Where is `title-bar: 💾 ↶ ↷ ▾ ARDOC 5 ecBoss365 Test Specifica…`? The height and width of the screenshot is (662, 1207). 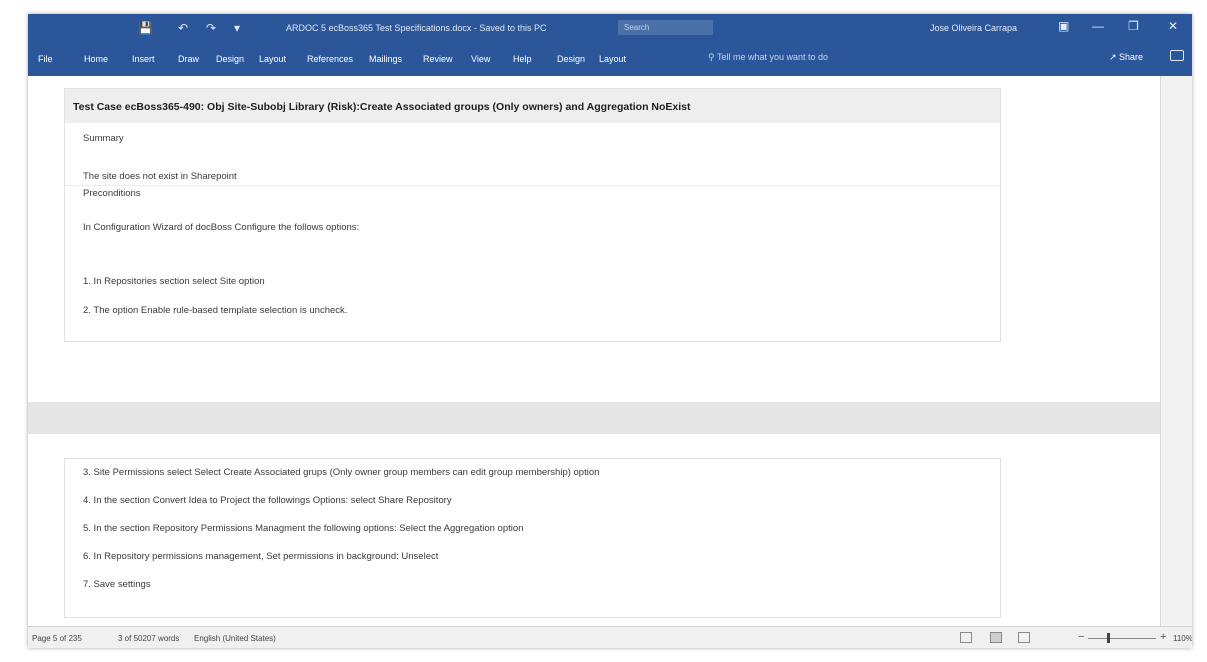 title-bar: 💾 ↶ ↷ ▾ ARDOC 5 ecBoss365 Test Specifica… is located at coordinates (610, 28).